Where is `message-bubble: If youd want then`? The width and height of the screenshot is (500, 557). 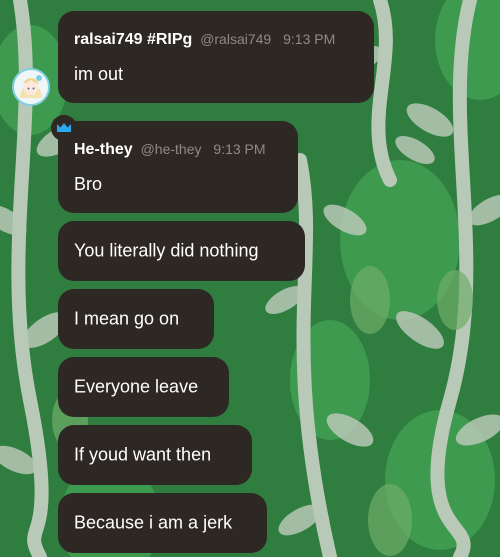 message-bubble: If youd want then is located at coordinates (155, 455).